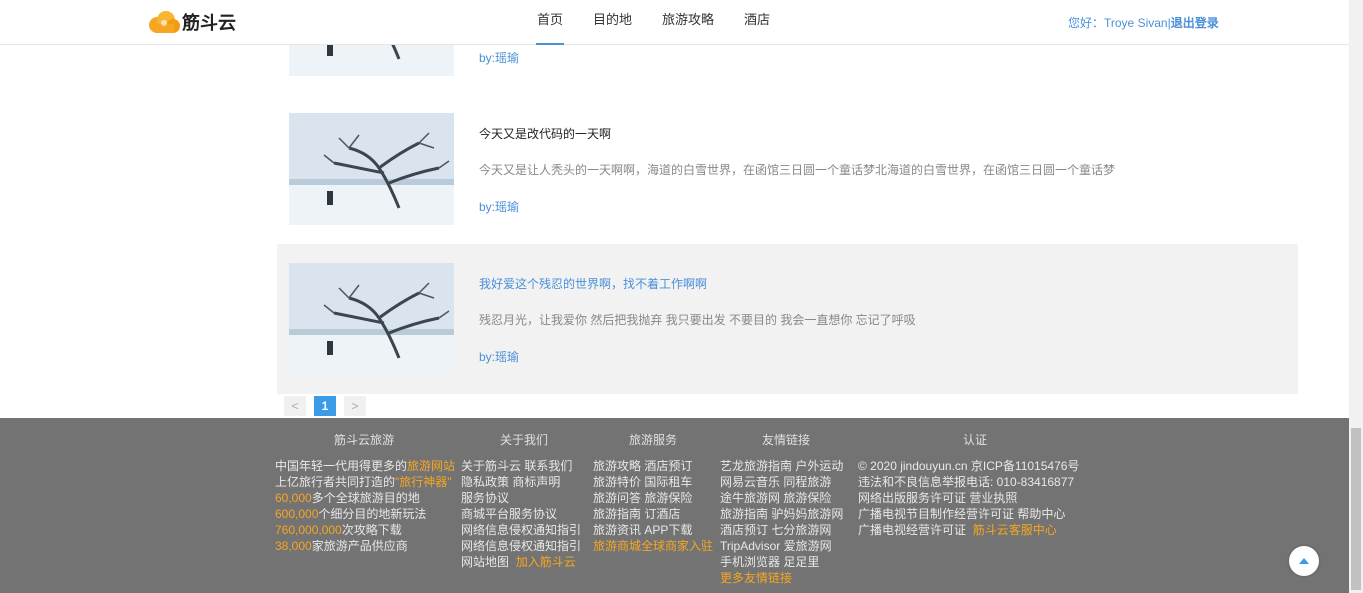  I want to click on footer-link: 广播电视经营许可证 筋斗云客服中心, so click(968, 530).